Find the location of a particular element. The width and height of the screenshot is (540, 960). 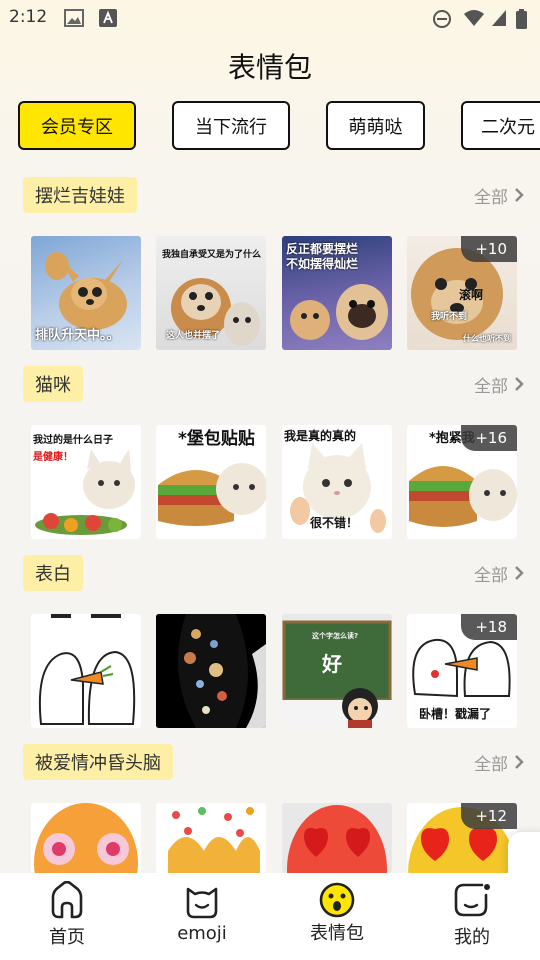

sticker-thumb: 反正都要摆烂 不如摆得灿烂 is located at coordinates (337, 293).